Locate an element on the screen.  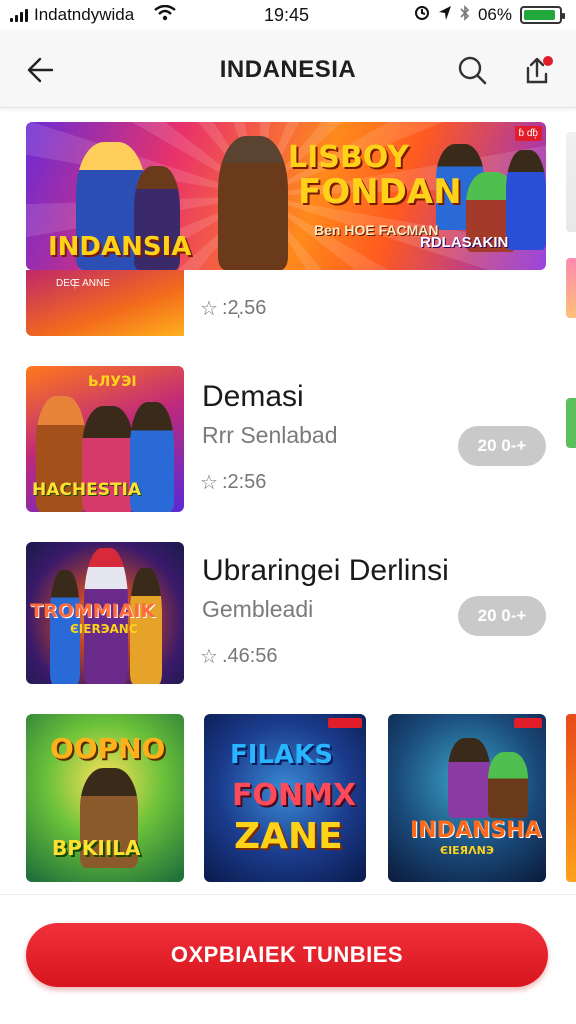
featured-rating: ☆:2̩.56 is located at coordinates (233, 308).